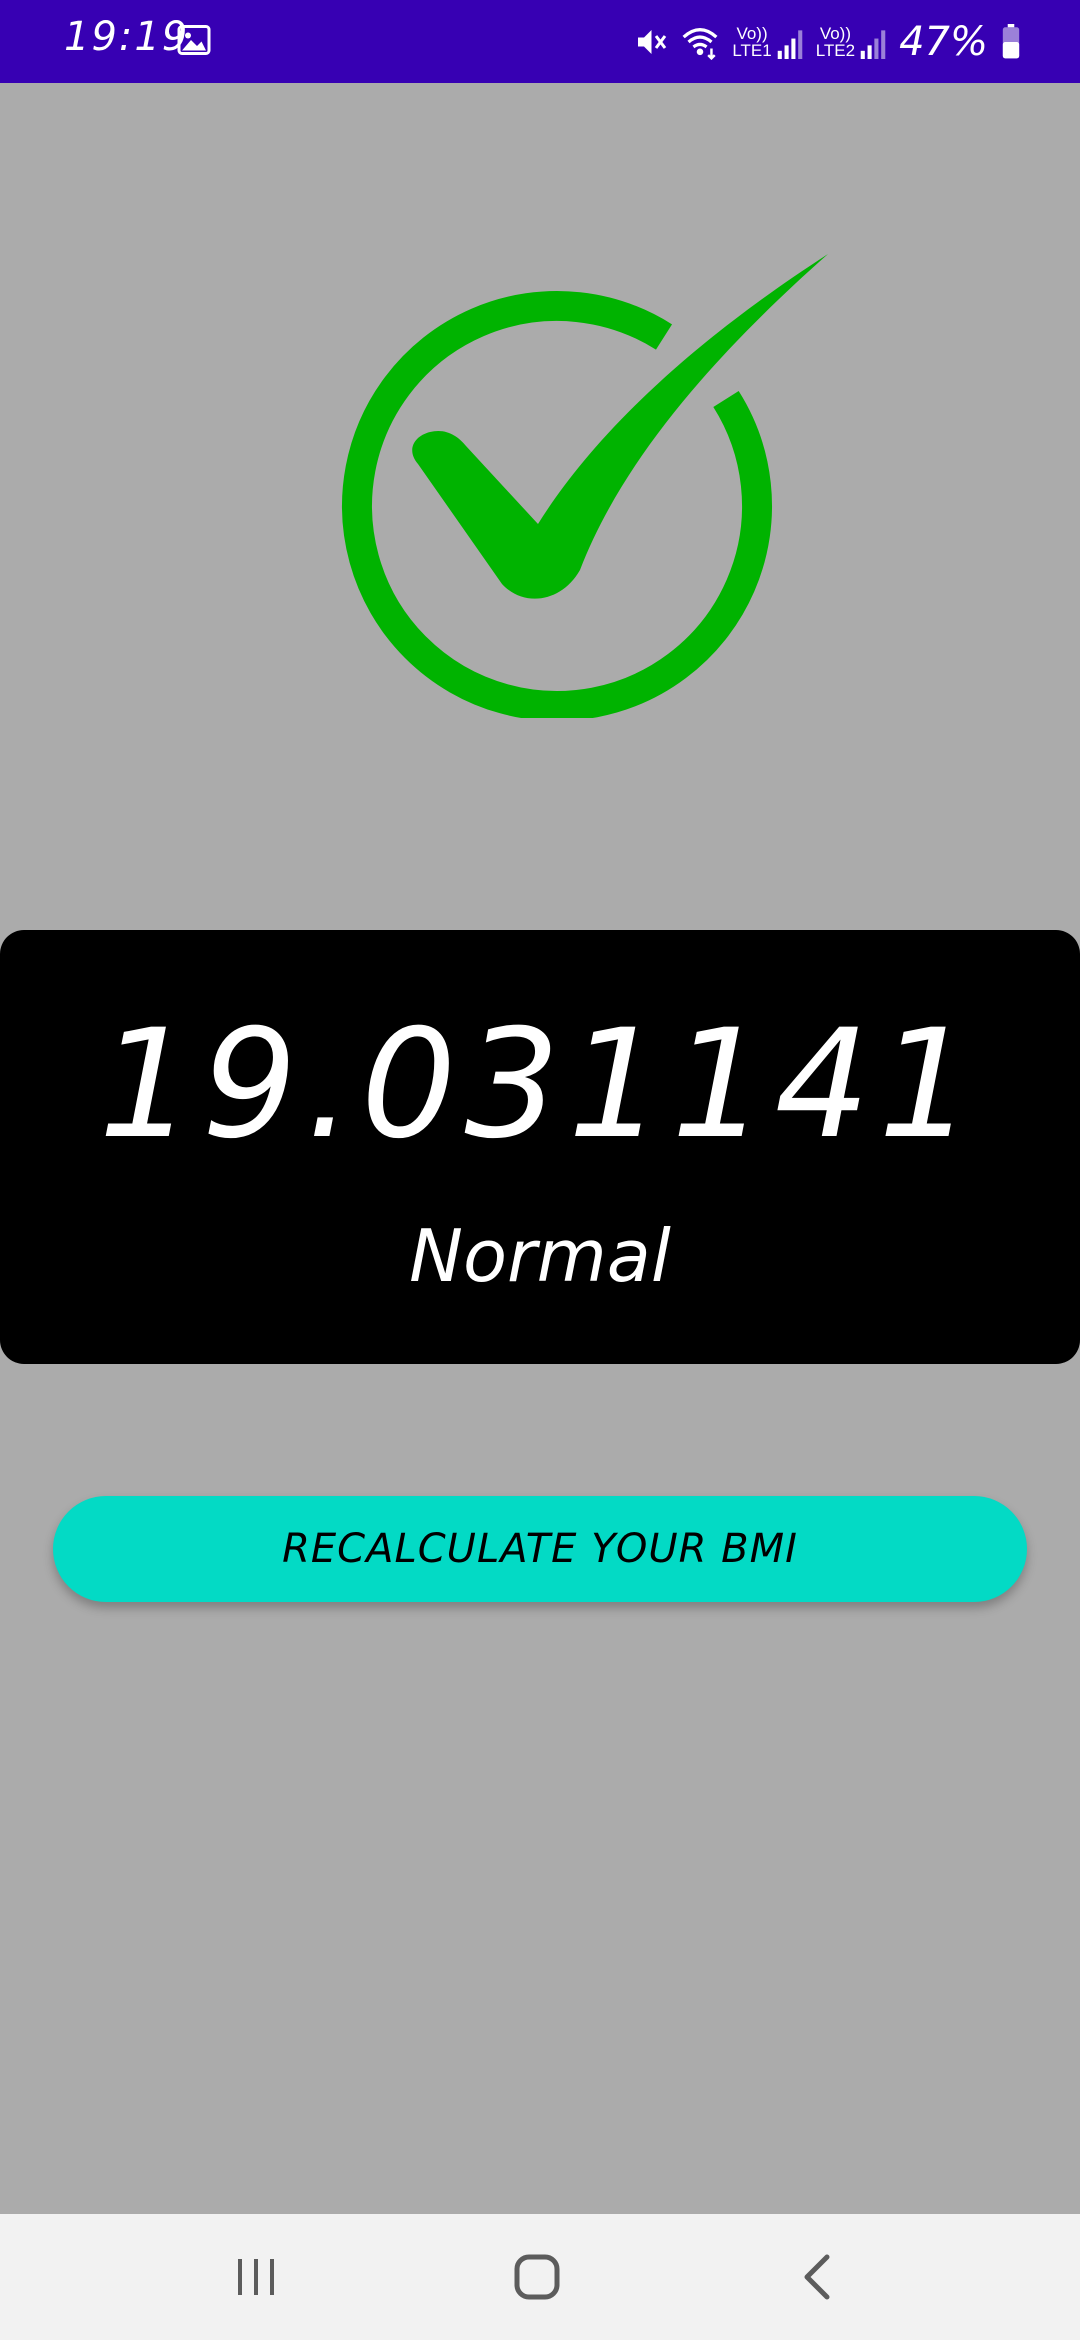 The height and width of the screenshot is (2340, 1080). What do you see at coordinates (1011, 41) in the screenshot?
I see `battery-icon` at bounding box center [1011, 41].